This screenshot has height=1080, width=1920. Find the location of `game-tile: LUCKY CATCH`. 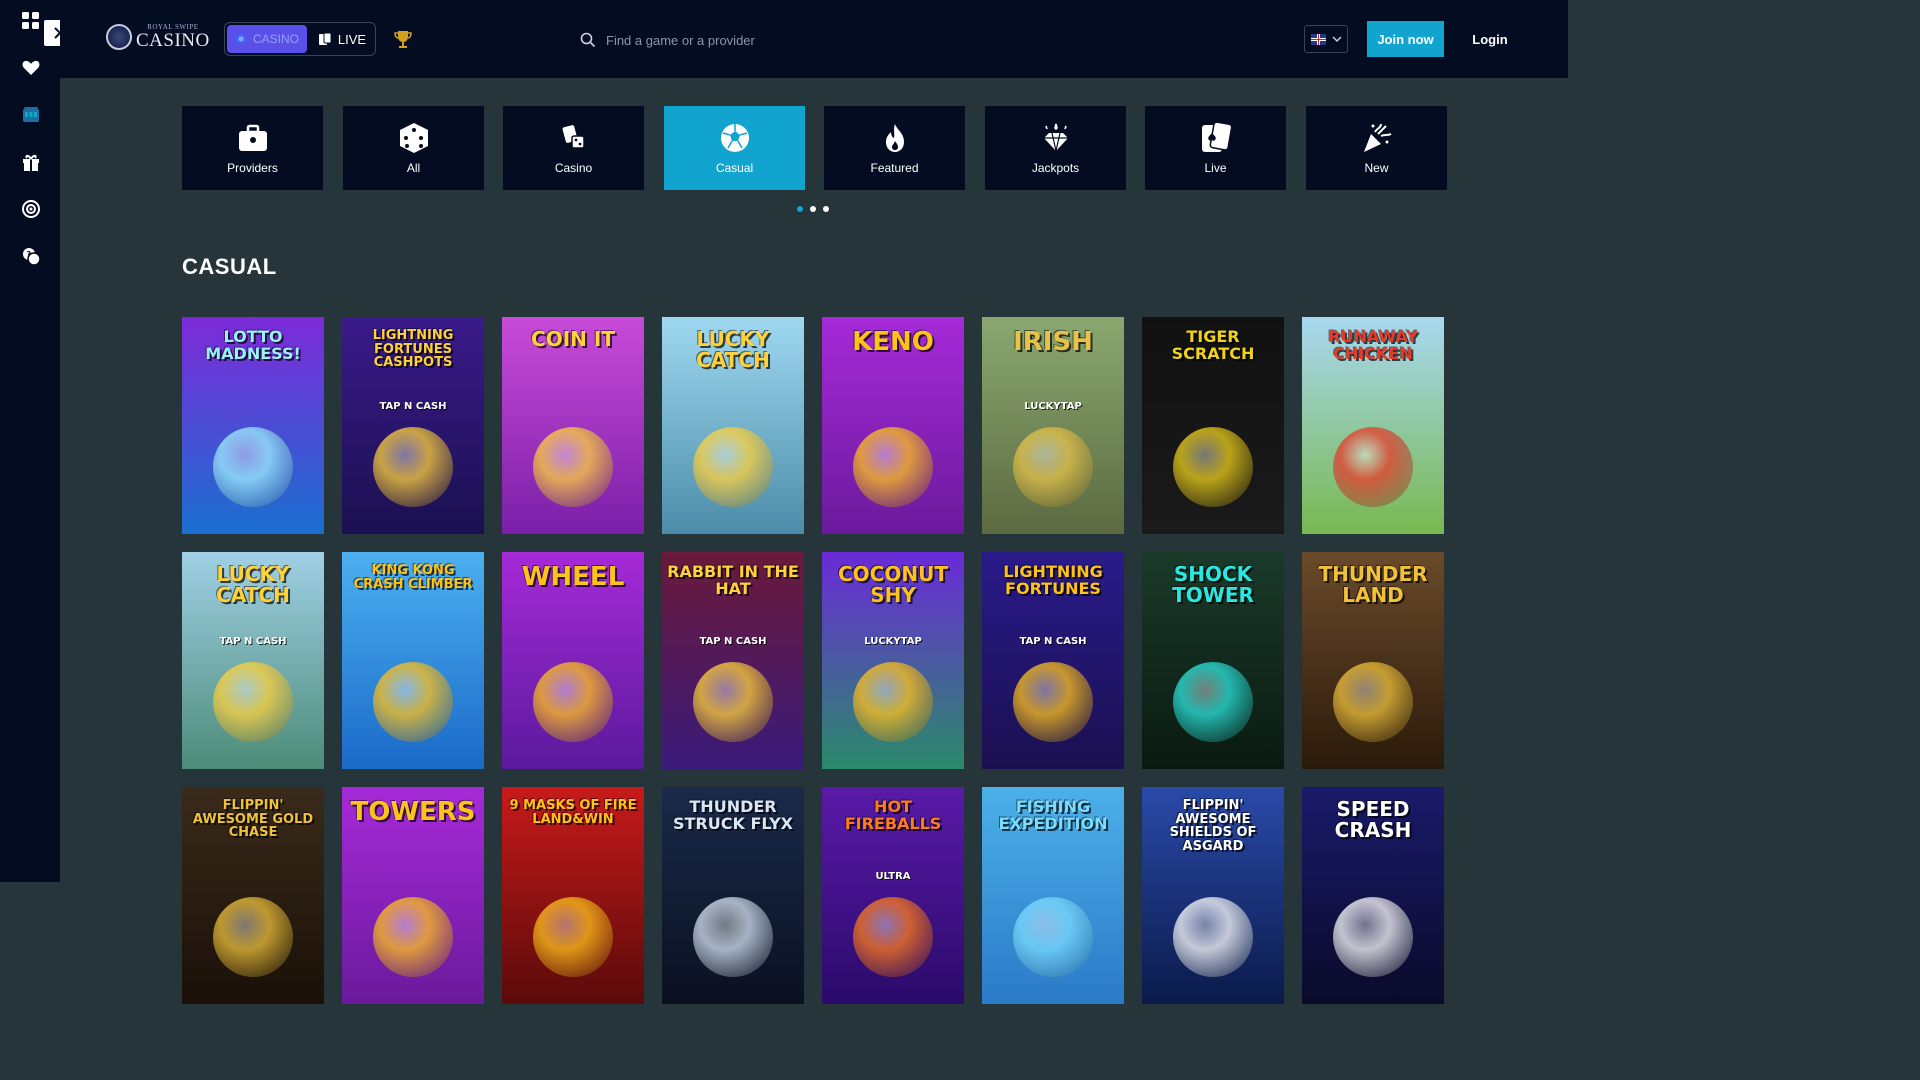

game-tile: LUCKY CATCH is located at coordinates (733, 425).